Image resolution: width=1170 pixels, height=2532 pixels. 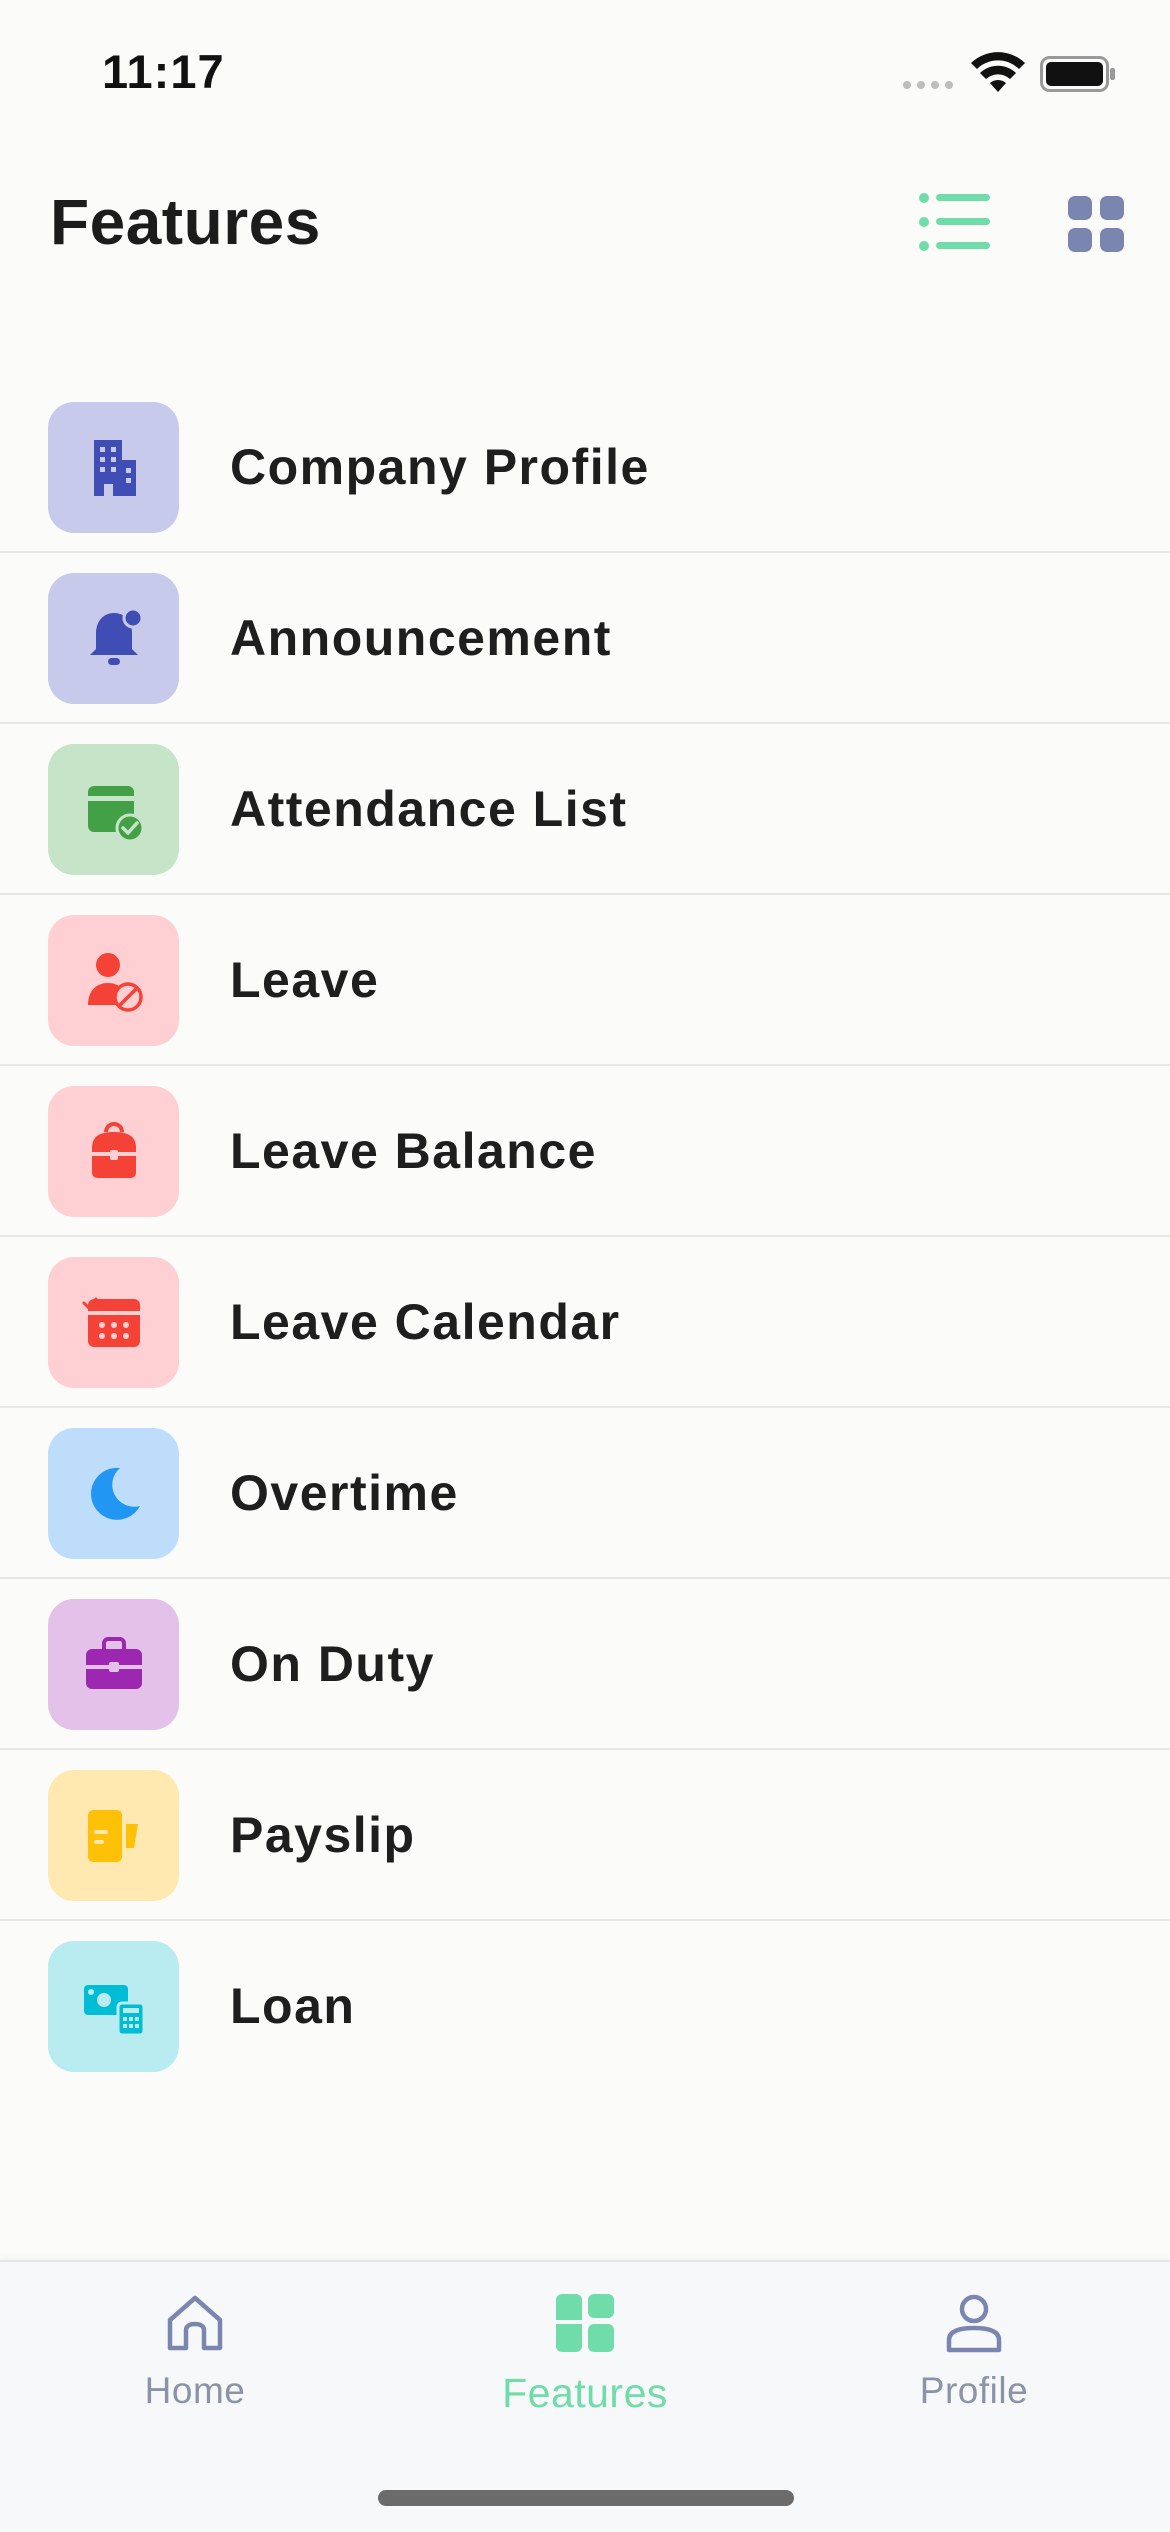 What do you see at coordinates (421, 638) in the screenshot?
I see `feature-label: Announcement` at bounding box center [421, 638].